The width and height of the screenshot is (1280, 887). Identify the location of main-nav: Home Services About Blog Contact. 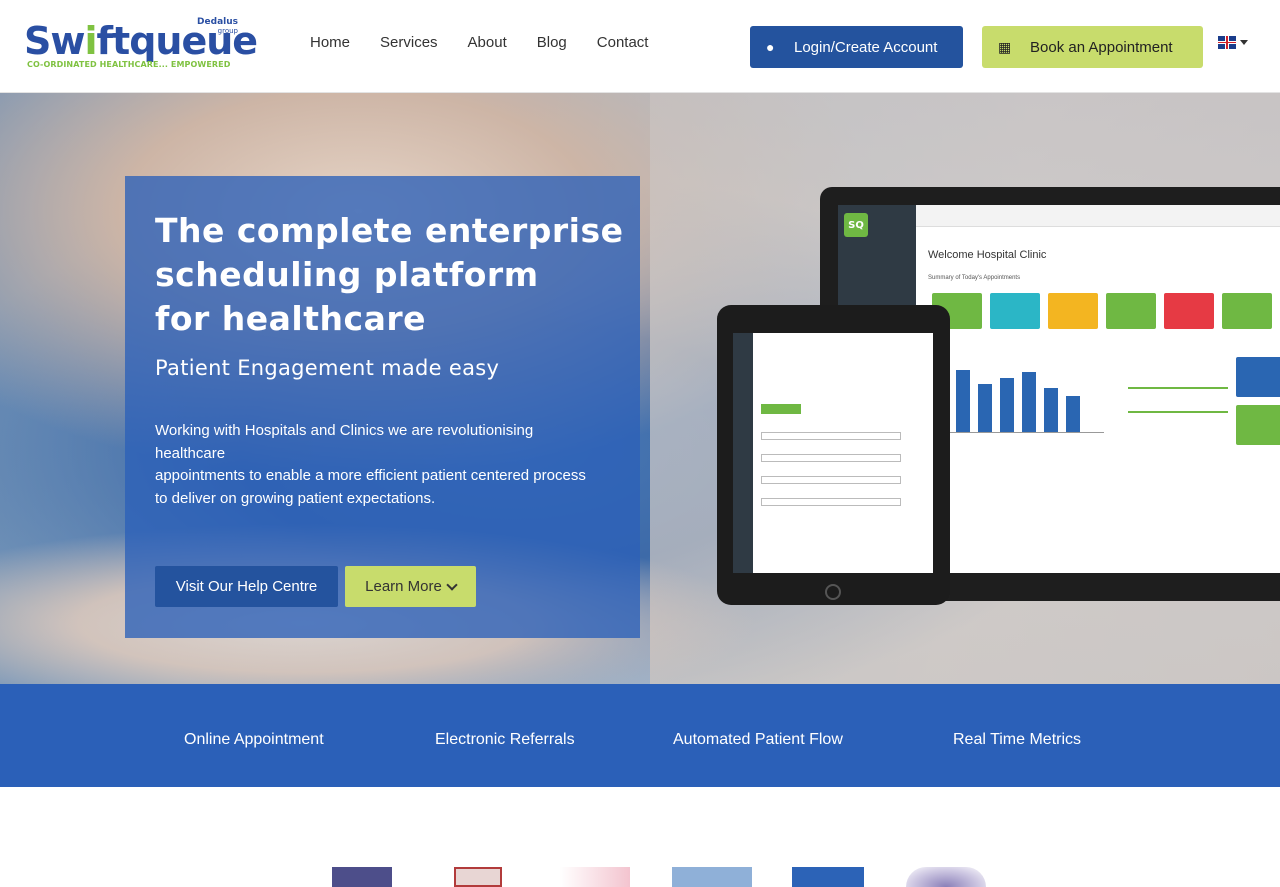
(494, 43).